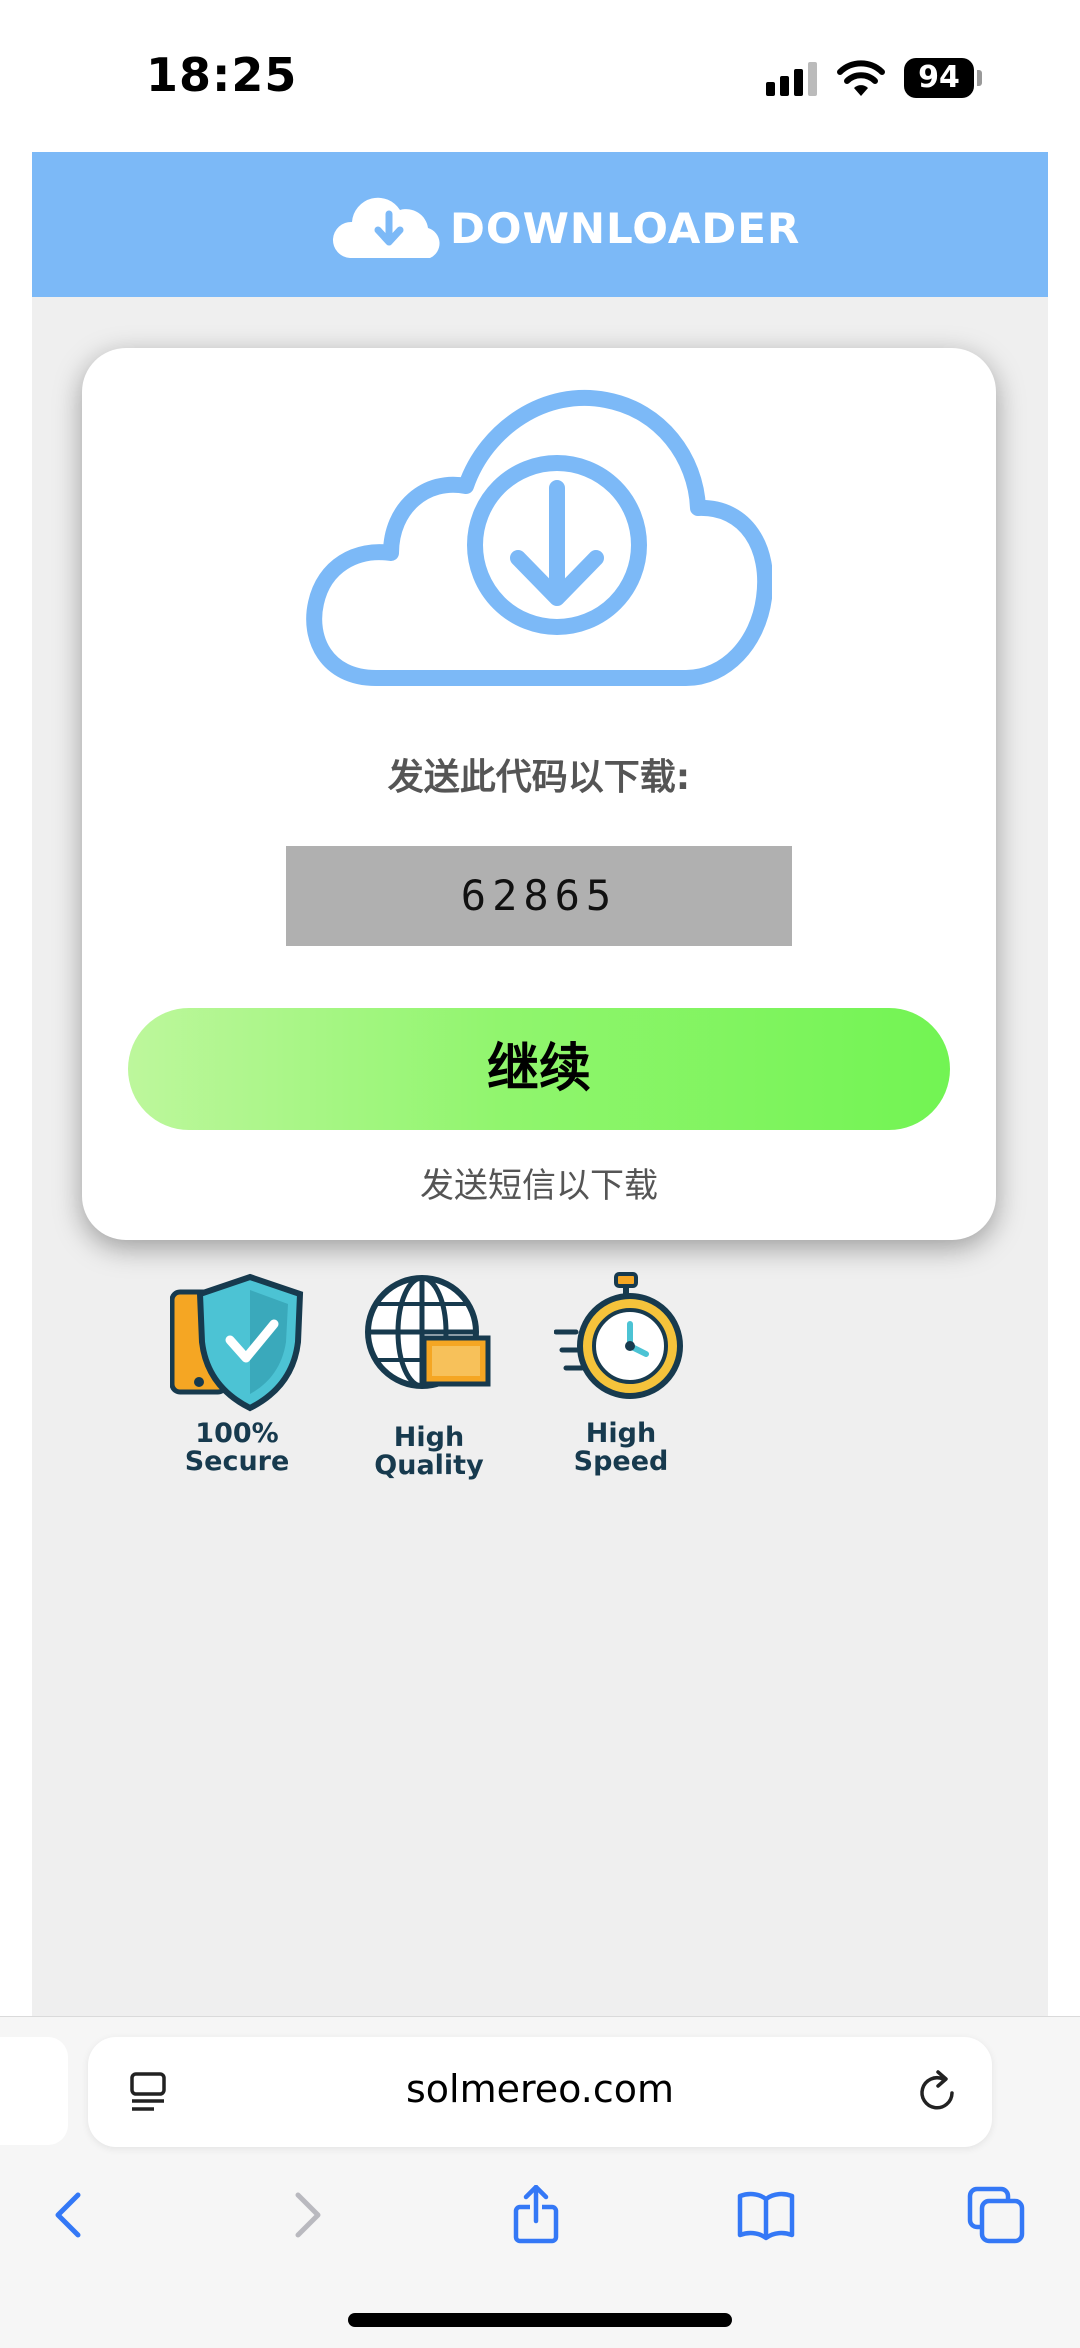  I want to click on battery-indicator: 94, so click(939, 78).